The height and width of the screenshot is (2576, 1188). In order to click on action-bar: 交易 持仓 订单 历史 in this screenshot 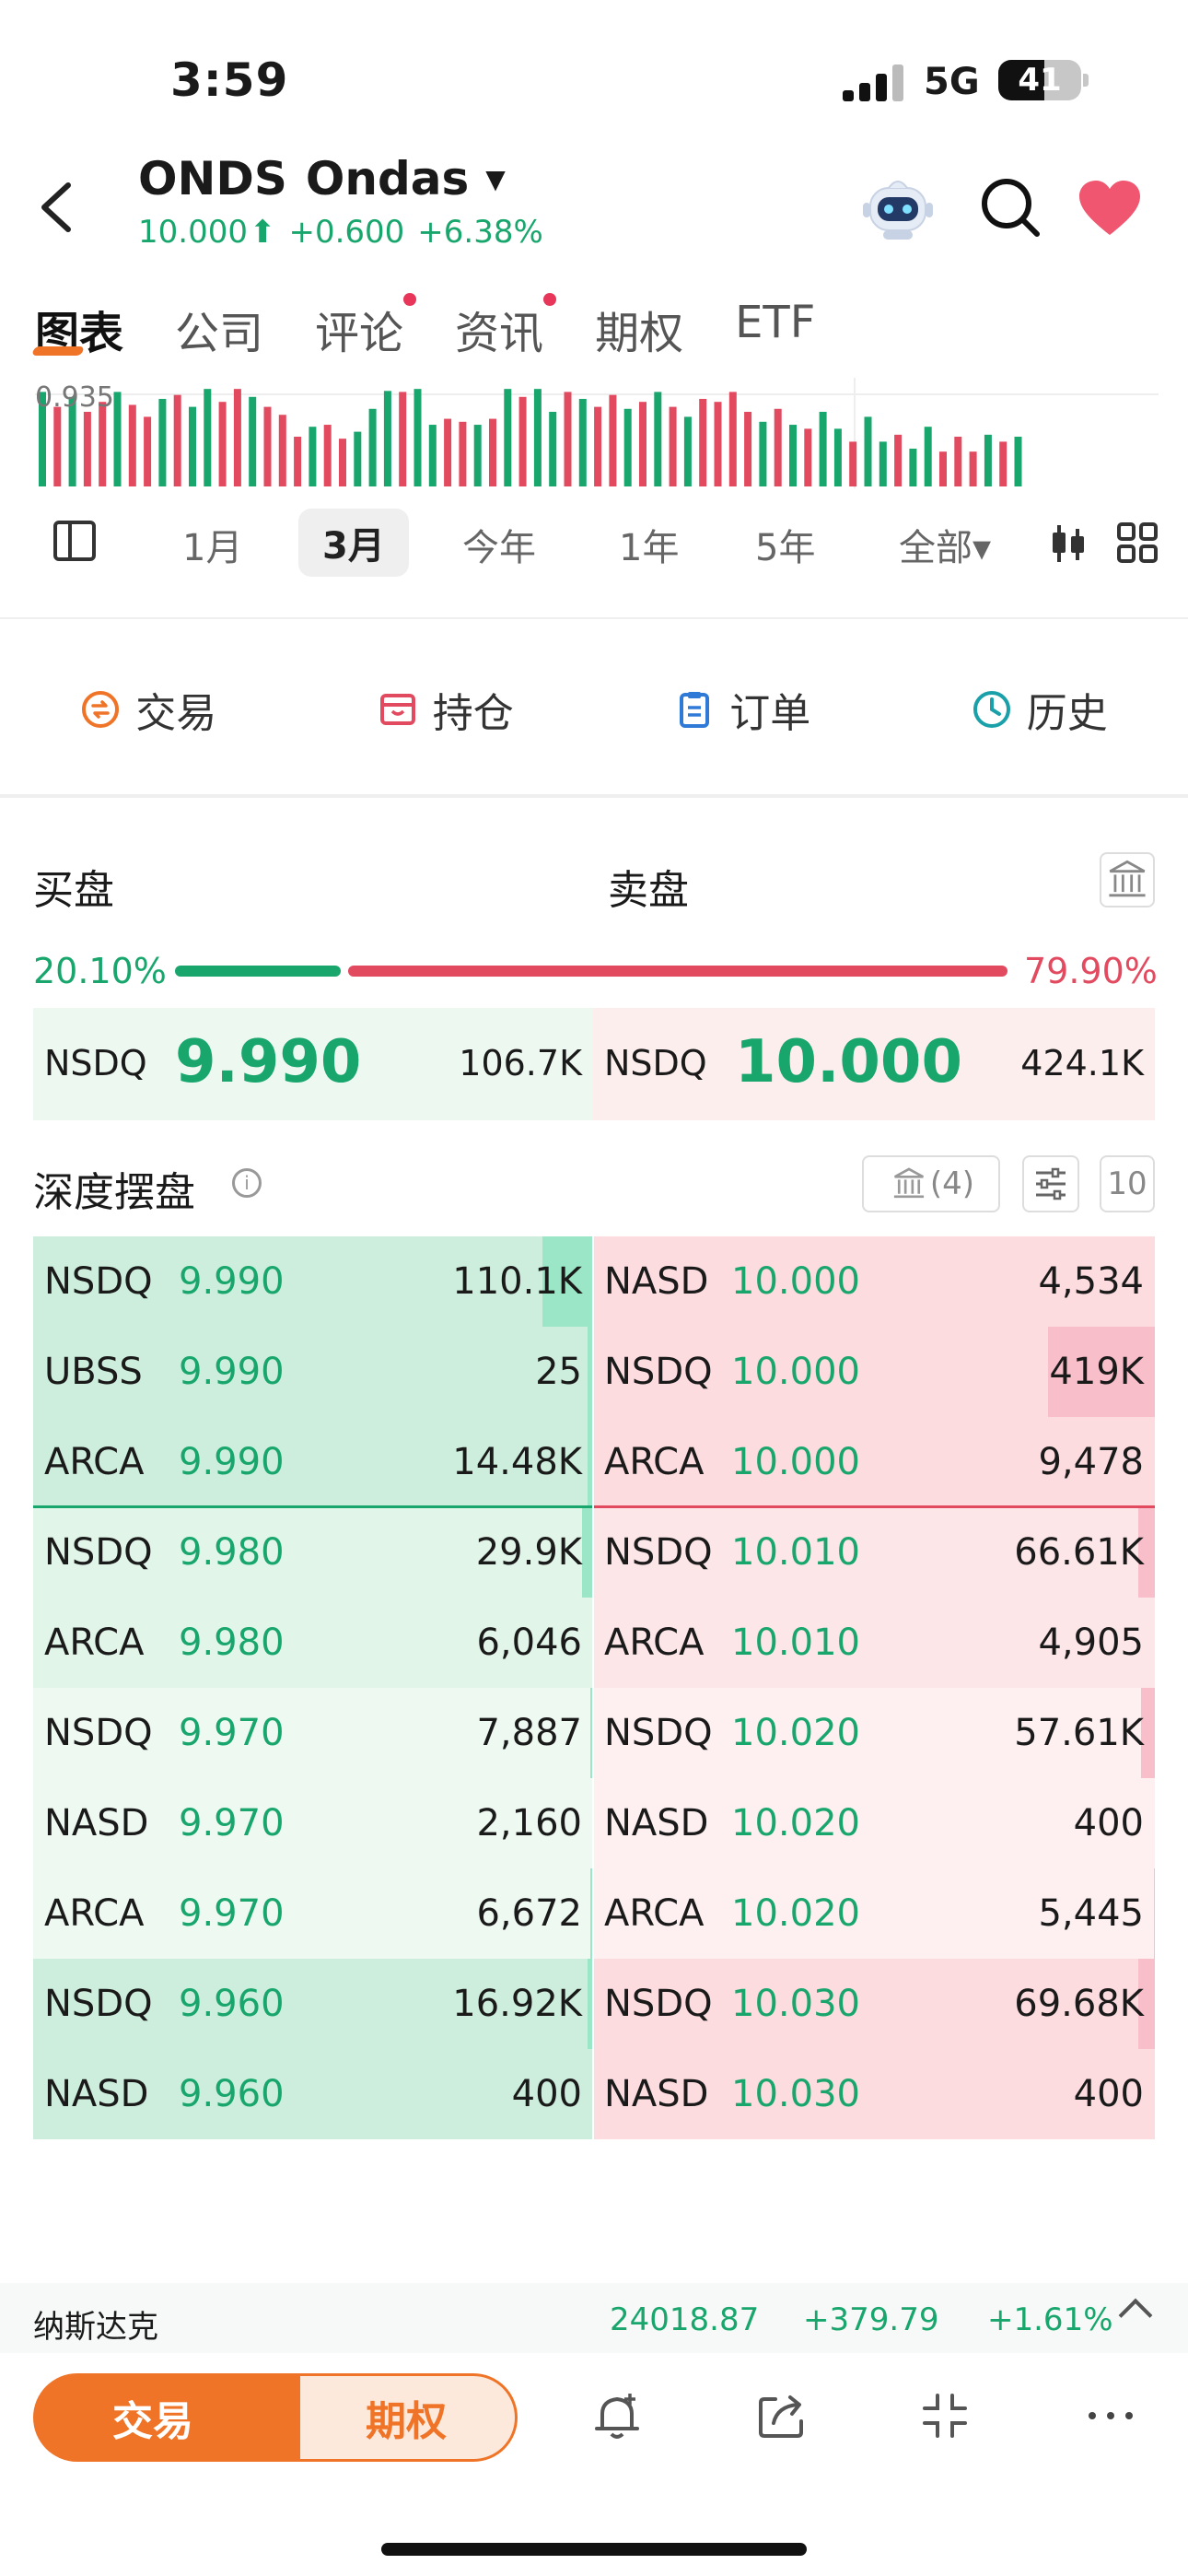, I will do `click(594, 709)`.